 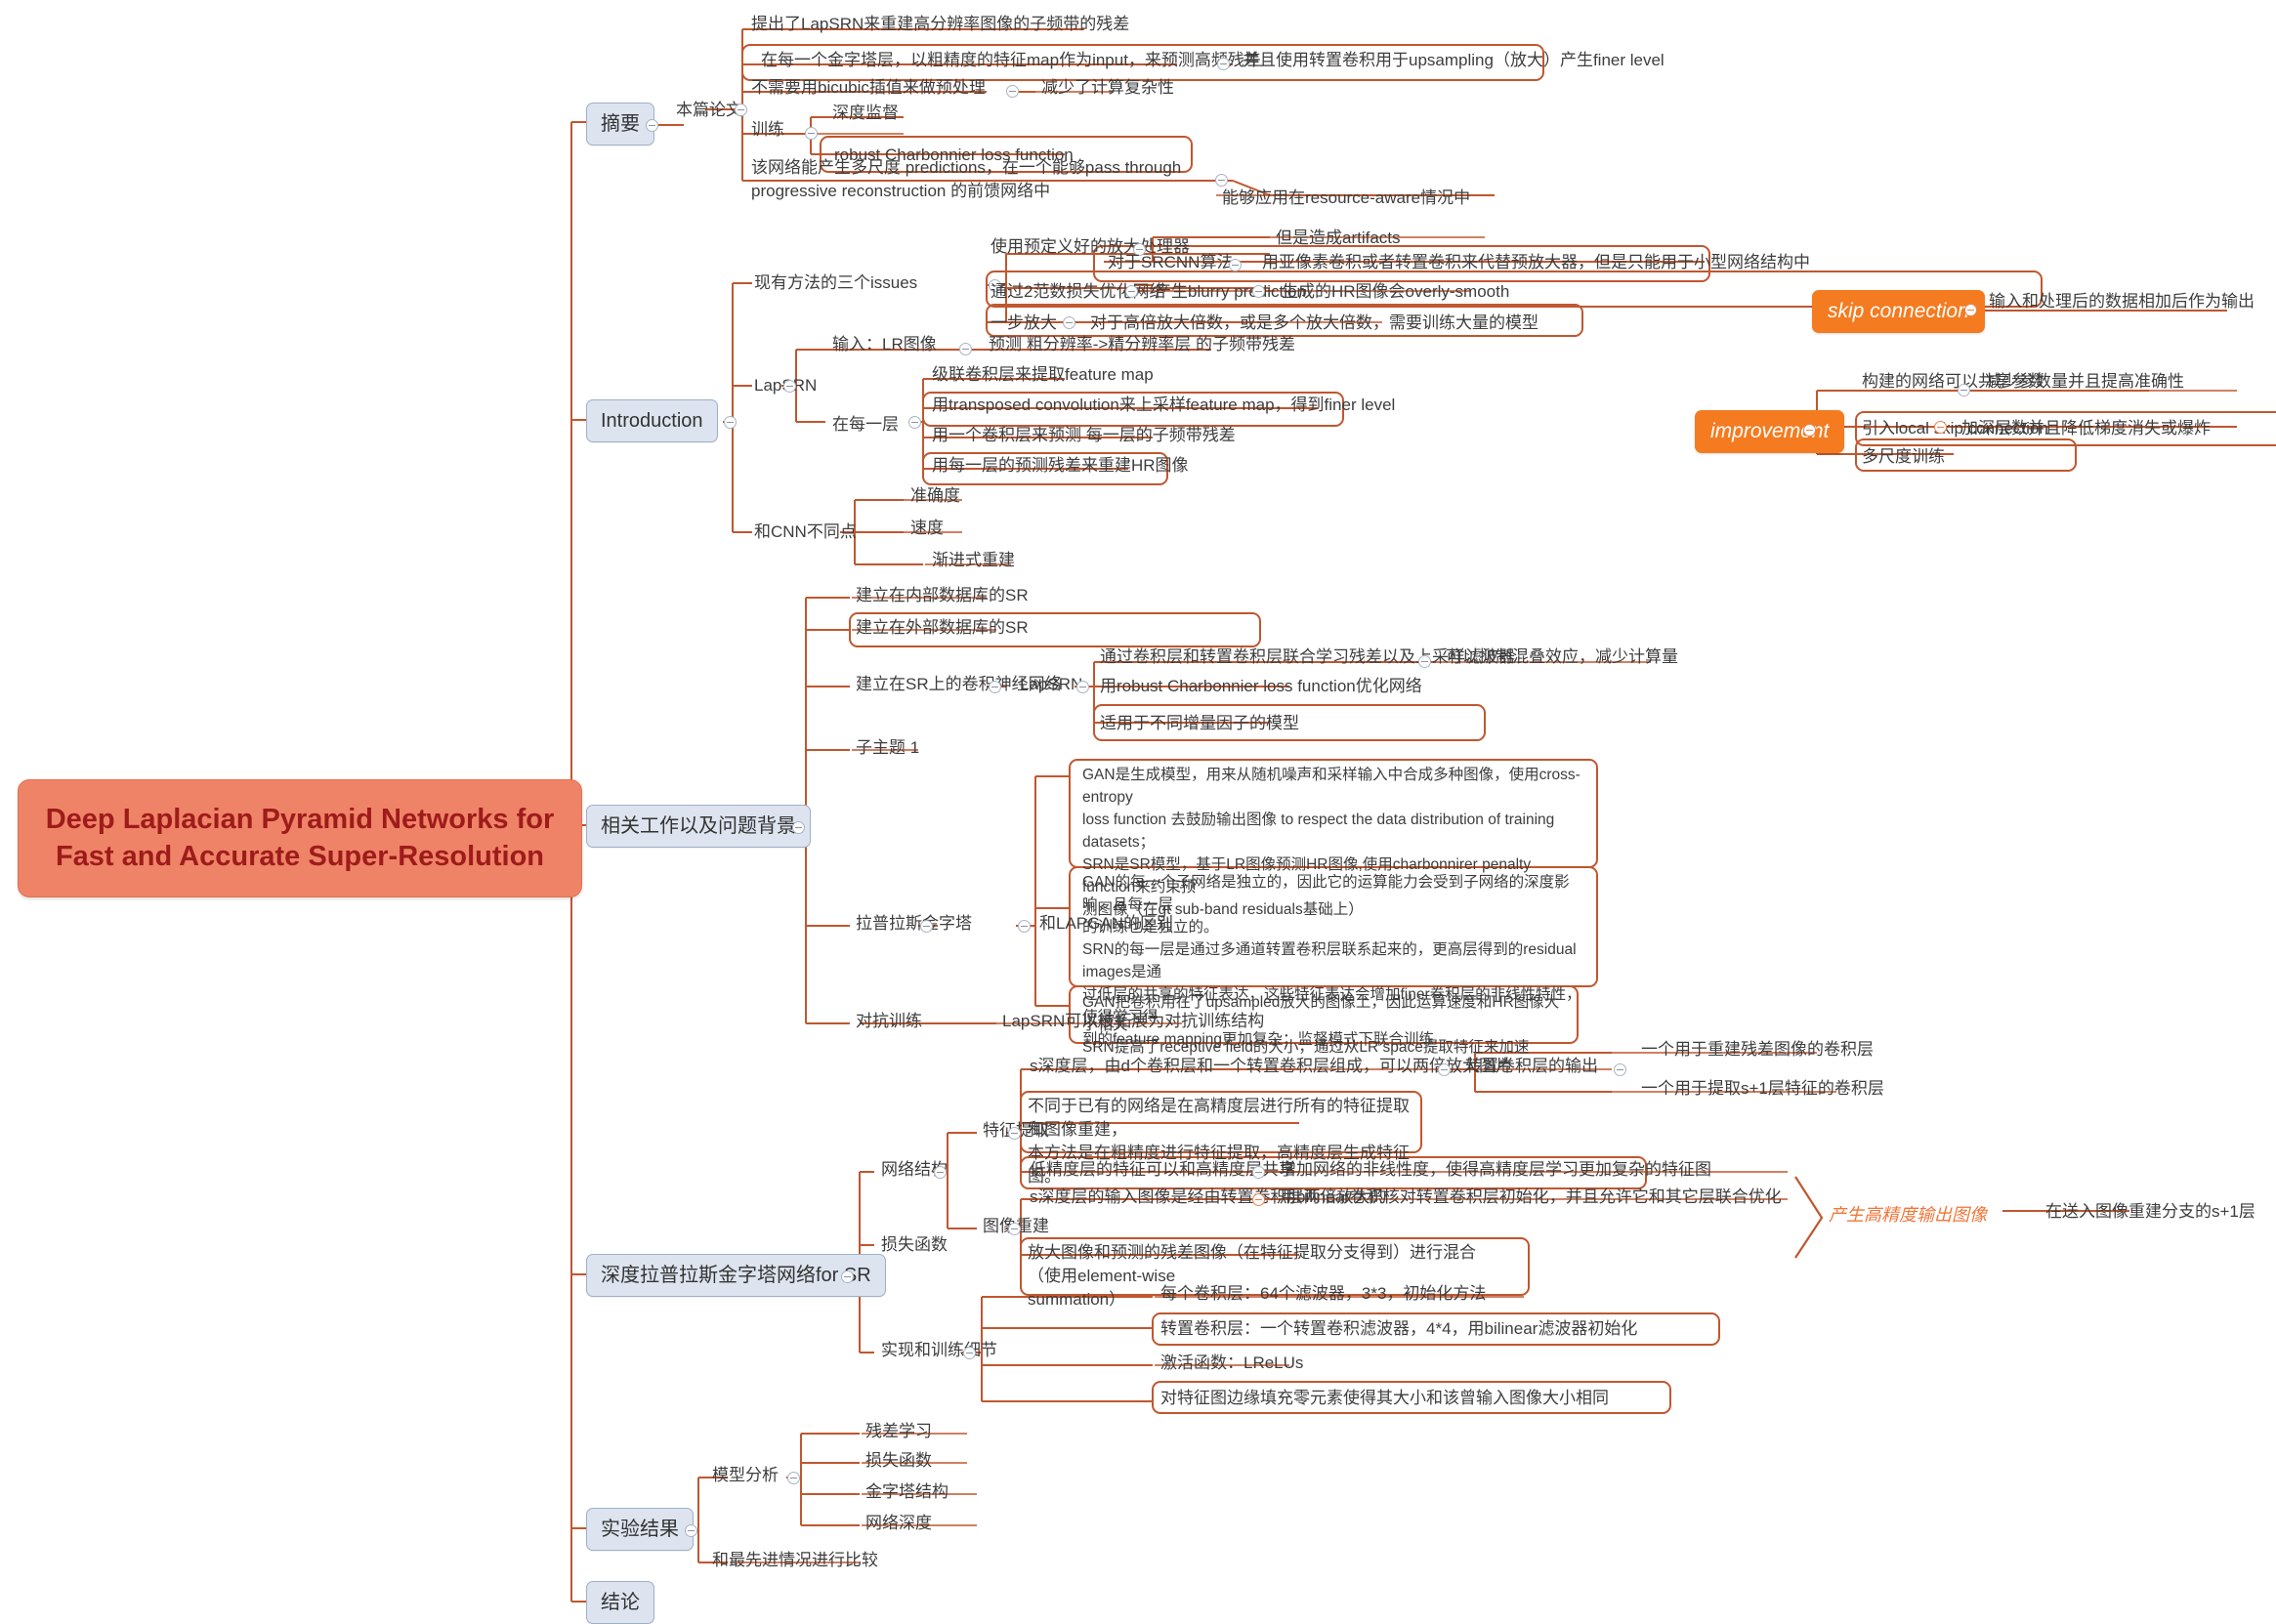 I want to click on branch-introduction: Introduction, so click(x=652, y=421).